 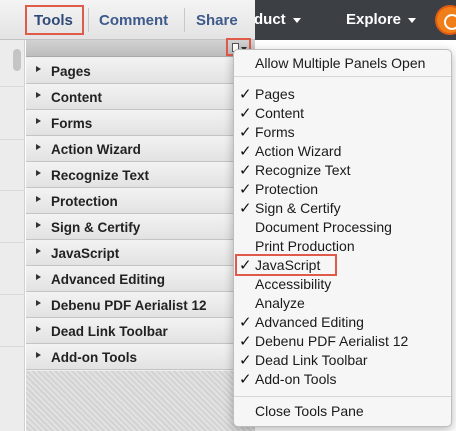 What do you see at coordinates (287, 189) in the screenshot?
I see `menu-item-label: Protection` at bounding box center [287, 189].